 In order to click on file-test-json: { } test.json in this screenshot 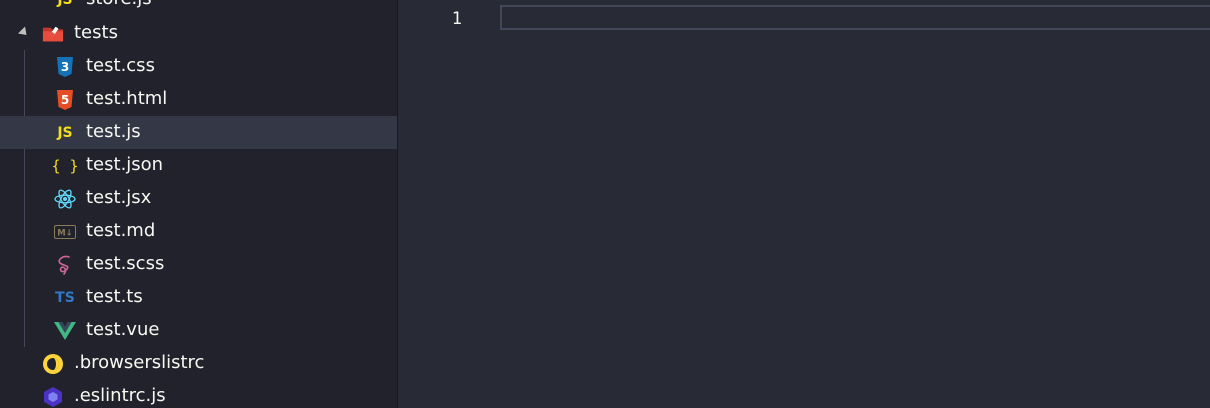, I will do `click(198, 165)`.